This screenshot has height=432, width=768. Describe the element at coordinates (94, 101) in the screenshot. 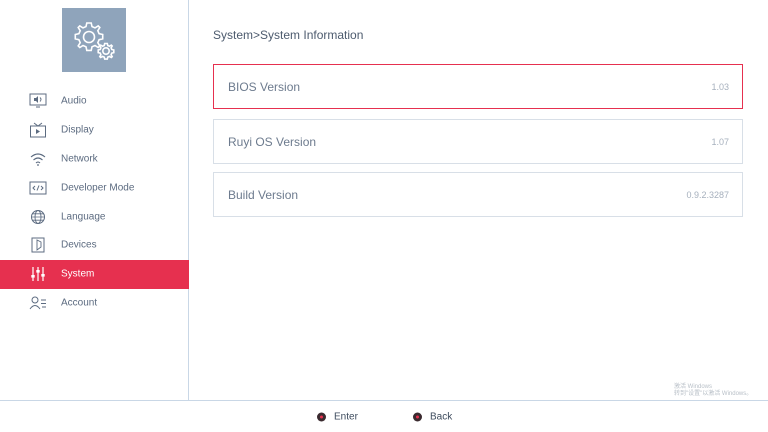

I see `sidebar-item-audio: Audio` at that location.